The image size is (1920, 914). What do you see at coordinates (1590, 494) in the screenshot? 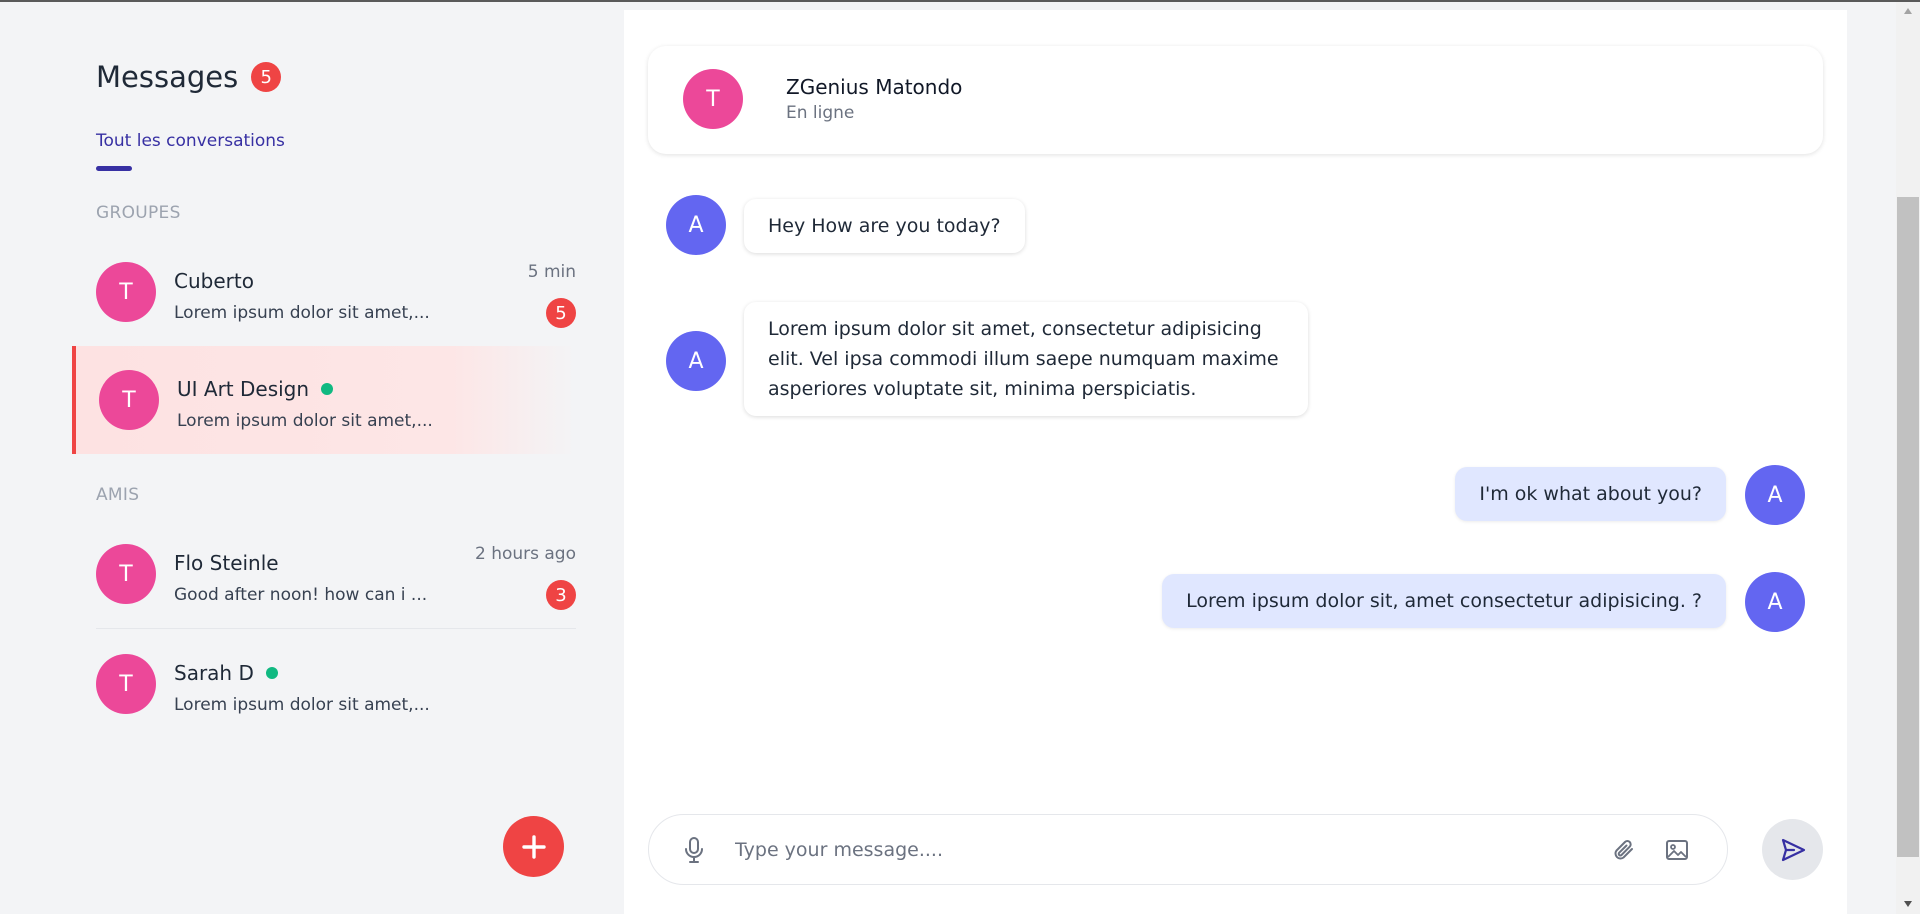
I see `message-bubble-outgoing: I'm ok what about you?` at bounding box center [1590, 494].